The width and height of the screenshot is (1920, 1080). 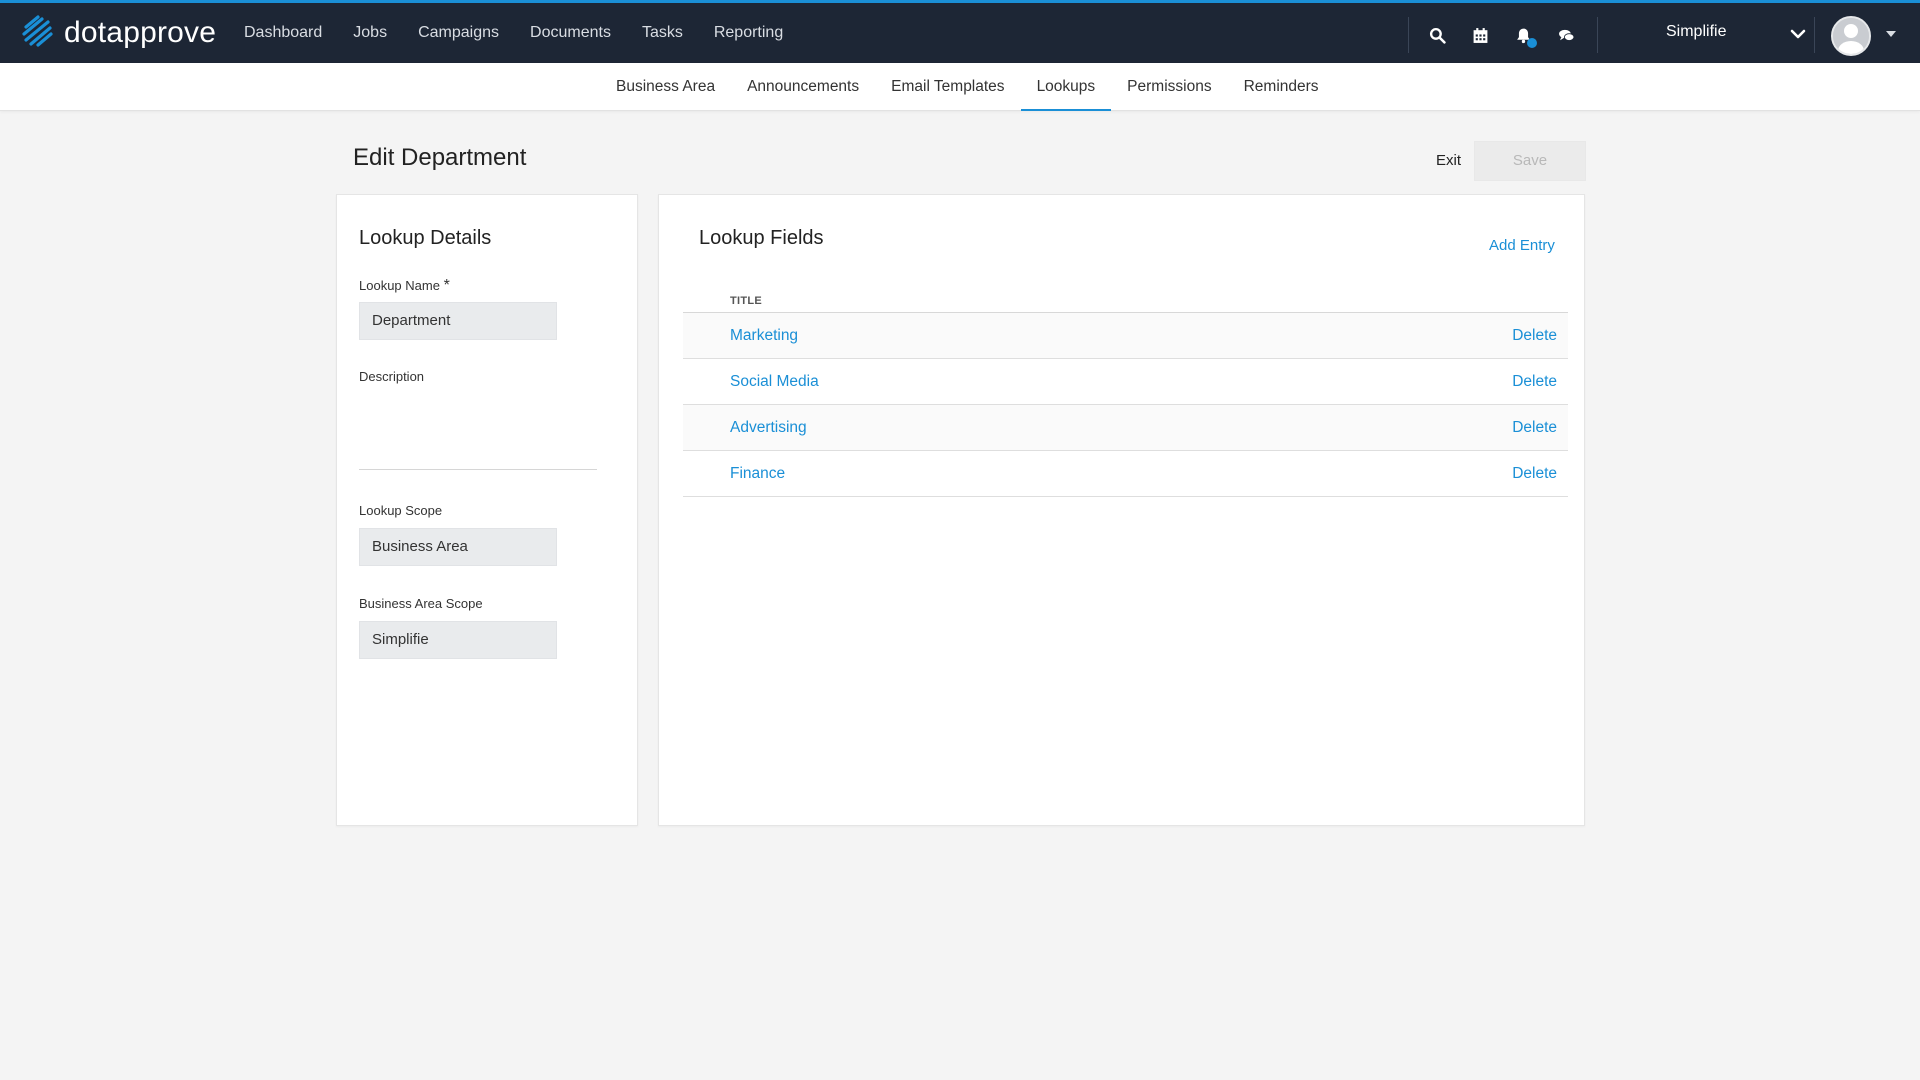 I want to click on description-textarea, so click(x=478, y=430).